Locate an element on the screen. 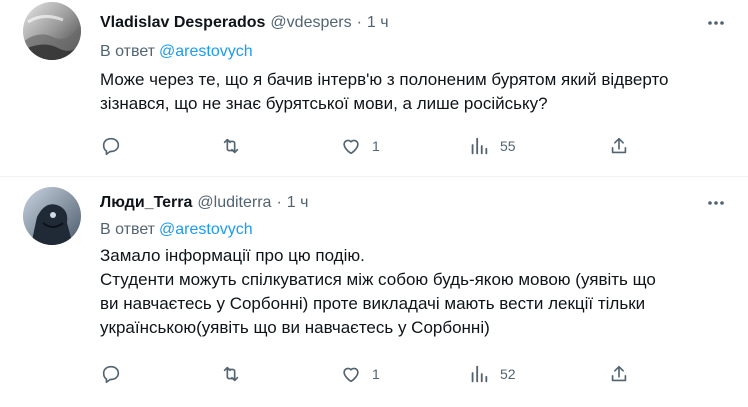  tweet-header: Люди_Terra @luditerra · 1 ч is located at coordinates (204, 203).